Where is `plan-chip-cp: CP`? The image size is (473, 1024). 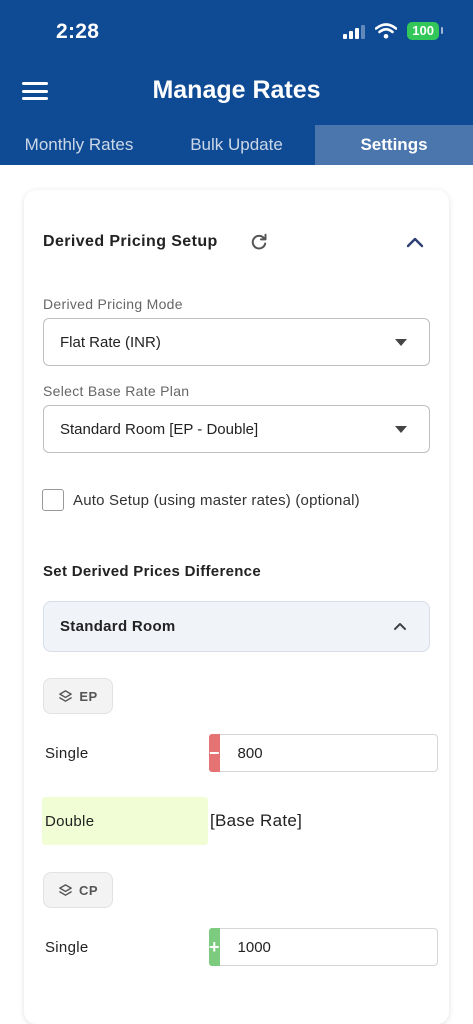
plan-chip-cp: CP is located at coordinates (78, 890).